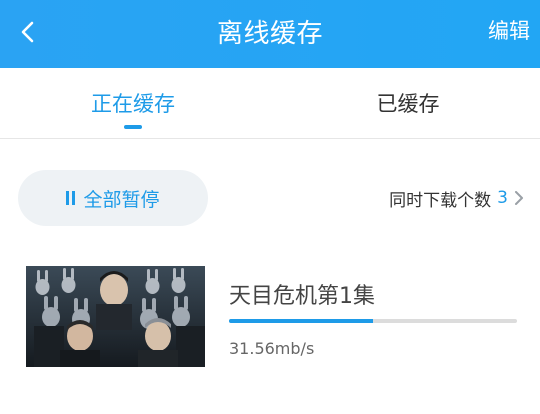 The height and width of the screenshot is (414, 540). I want to click on concurrent-downloads-value: 3, so click(502, 198).